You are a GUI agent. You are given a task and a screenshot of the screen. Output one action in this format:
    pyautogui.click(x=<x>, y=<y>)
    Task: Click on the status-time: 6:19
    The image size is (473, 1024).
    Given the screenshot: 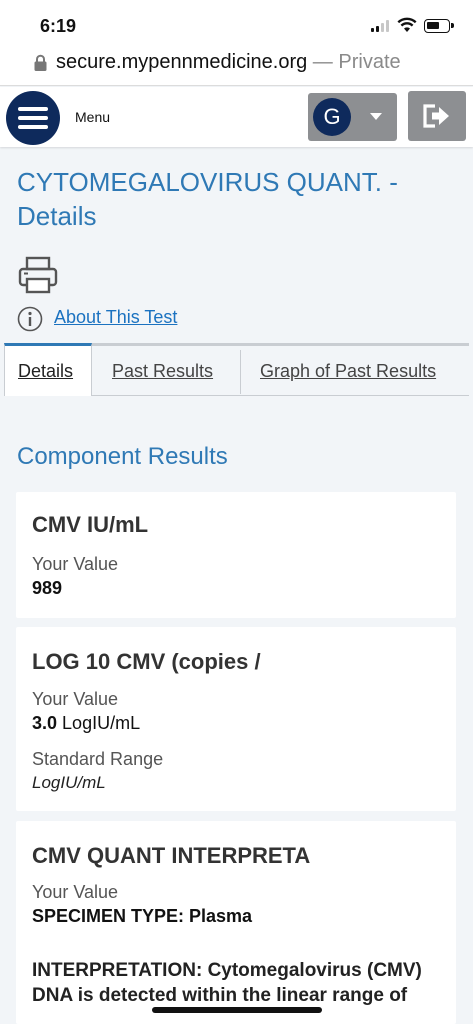 What is the action you would take?
    pyautogui.click(x=58, y=26)
    